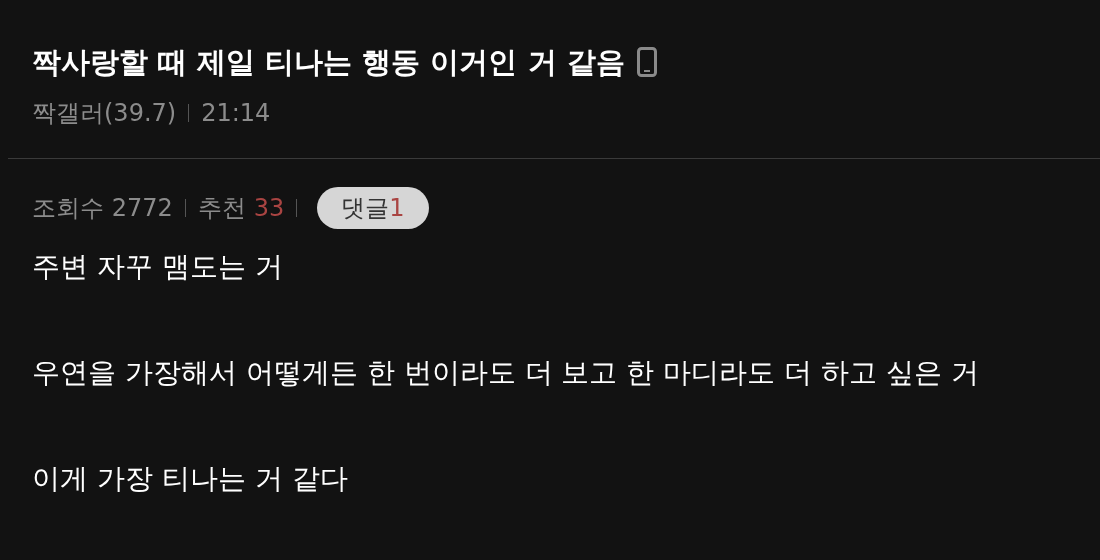 The width and height of the screenshot is (1100, 560). Describe the element at coordinates (158, 267) in the screenshot. I see `body-paragraph: 주변 자꾸 맴도는 거` at that location.